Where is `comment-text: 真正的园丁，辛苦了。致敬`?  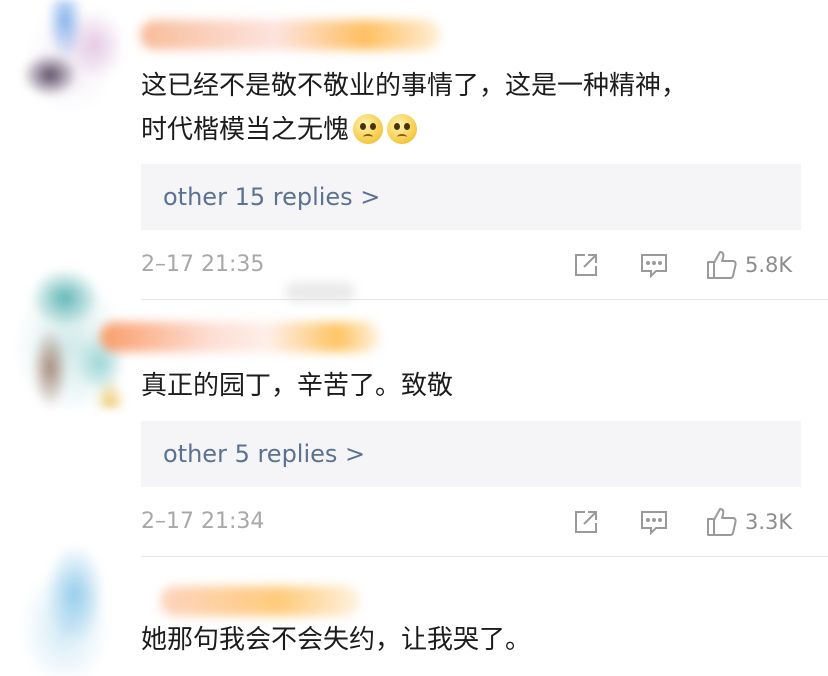 comment-text: 真正的园丁，辛苦了。致敬 is located at coordinates (297, 386).